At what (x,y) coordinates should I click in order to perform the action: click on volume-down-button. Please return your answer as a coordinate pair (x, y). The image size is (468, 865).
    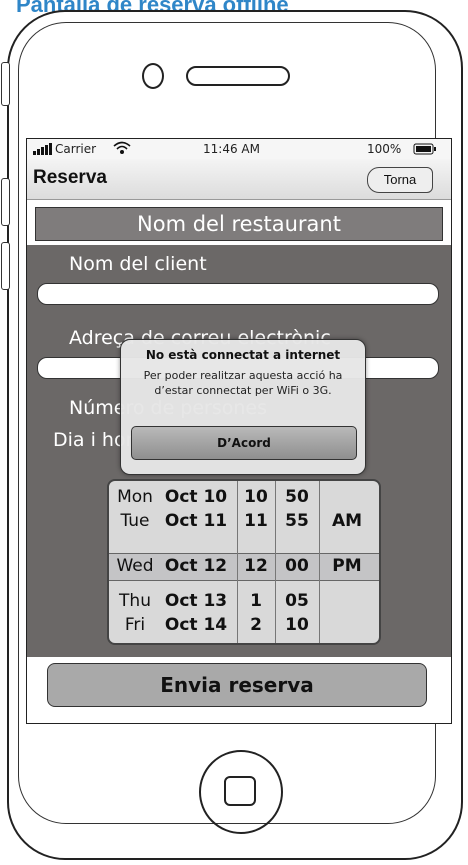
    Looking at the image, I should click on (5, 266).